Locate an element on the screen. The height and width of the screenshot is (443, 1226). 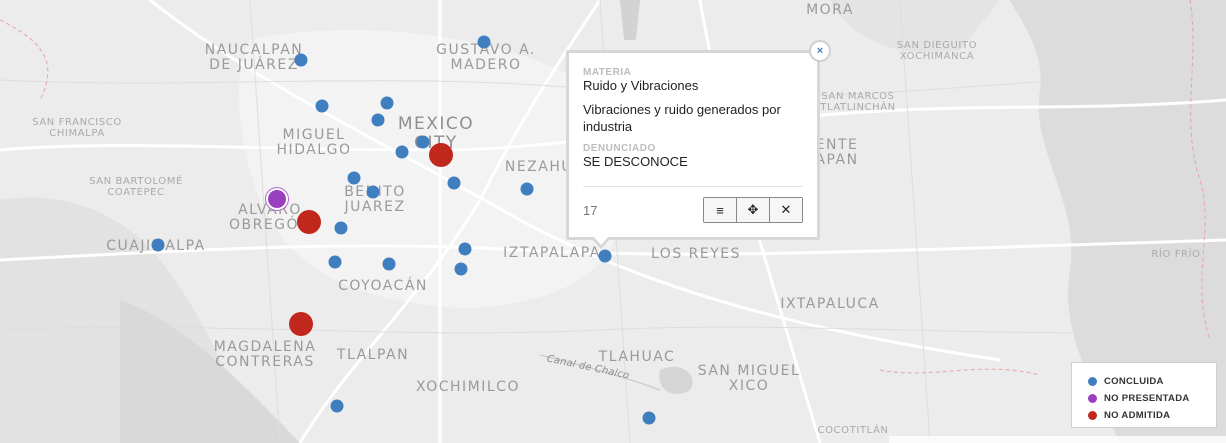
place-label: RÍO FRÍO is located at coordinates (1176, 254).